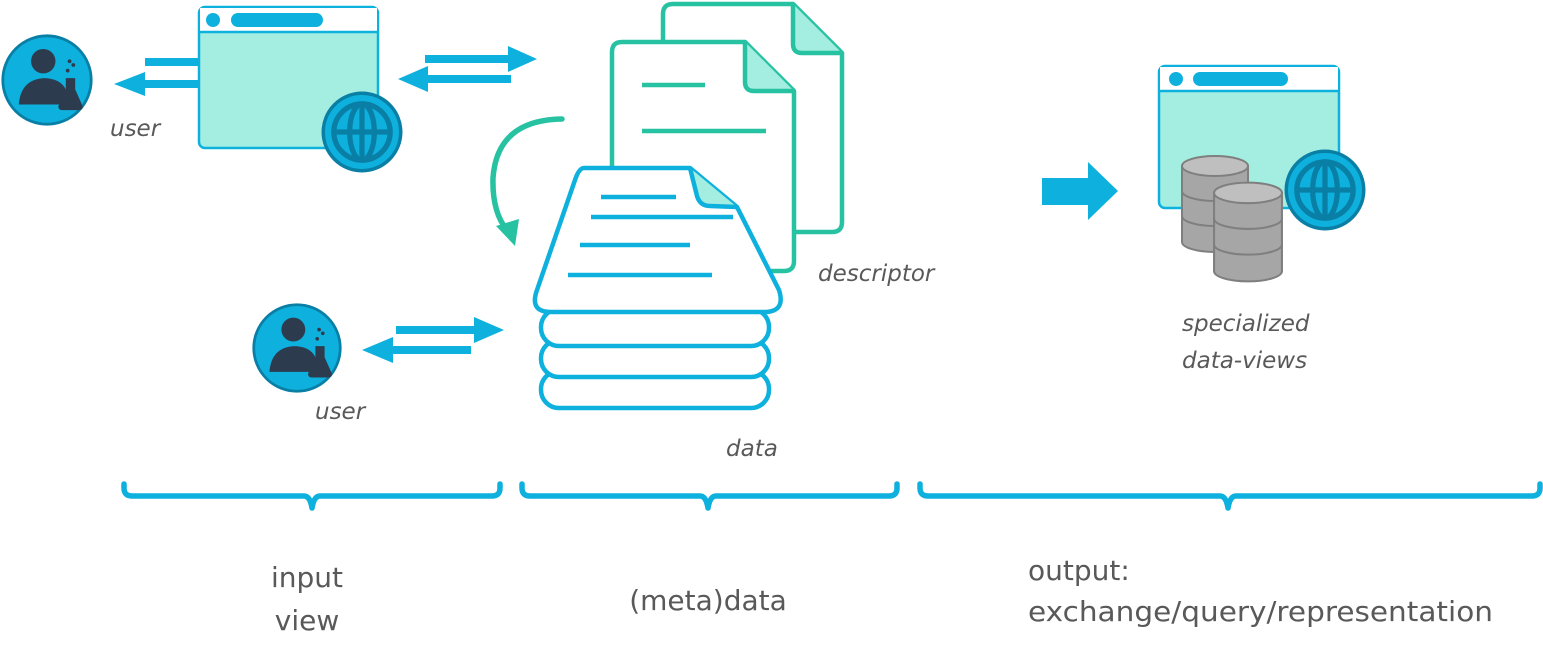 This screenshot has width=1543, height=665. What do you see at coordinates (307, 577) in the screenshot?
I see `input-section-label: input` at bounding box center [307, 577].